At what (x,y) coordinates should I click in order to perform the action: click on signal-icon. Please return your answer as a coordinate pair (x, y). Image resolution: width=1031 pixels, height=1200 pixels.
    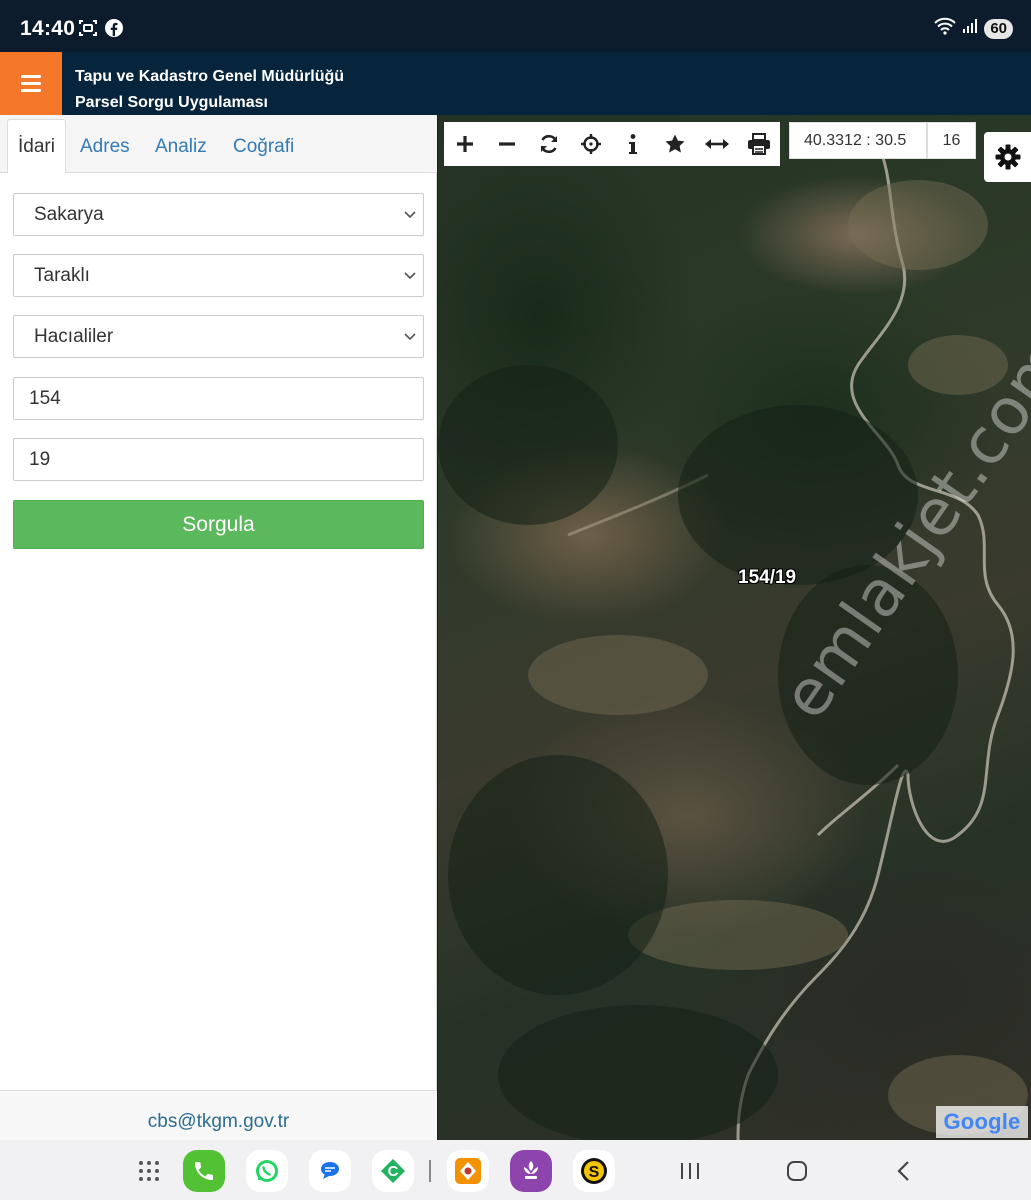
    Looking at the image, I should click on (970, 28).